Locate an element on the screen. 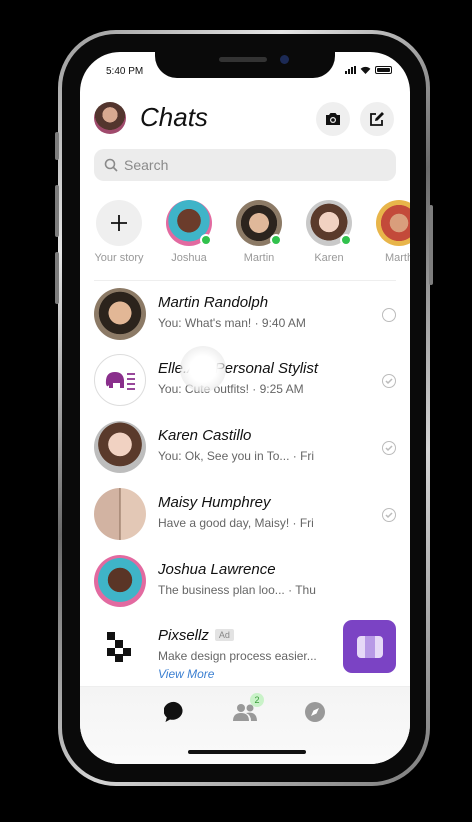 The height and width of the screenshot is (822, 472). wifi-icon is located at coordinates (365, 70).